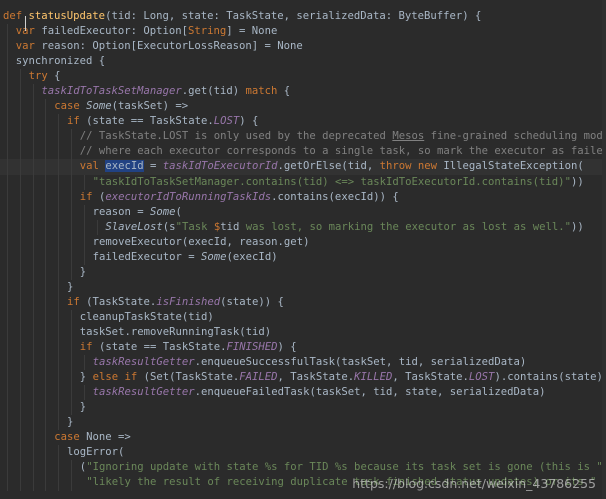 The height and width of the screenshot is (499, 606). Describe the element at coordinates (328, 166) in the screenshot. I see `code-token: .getOrElse(tid,` at that location.